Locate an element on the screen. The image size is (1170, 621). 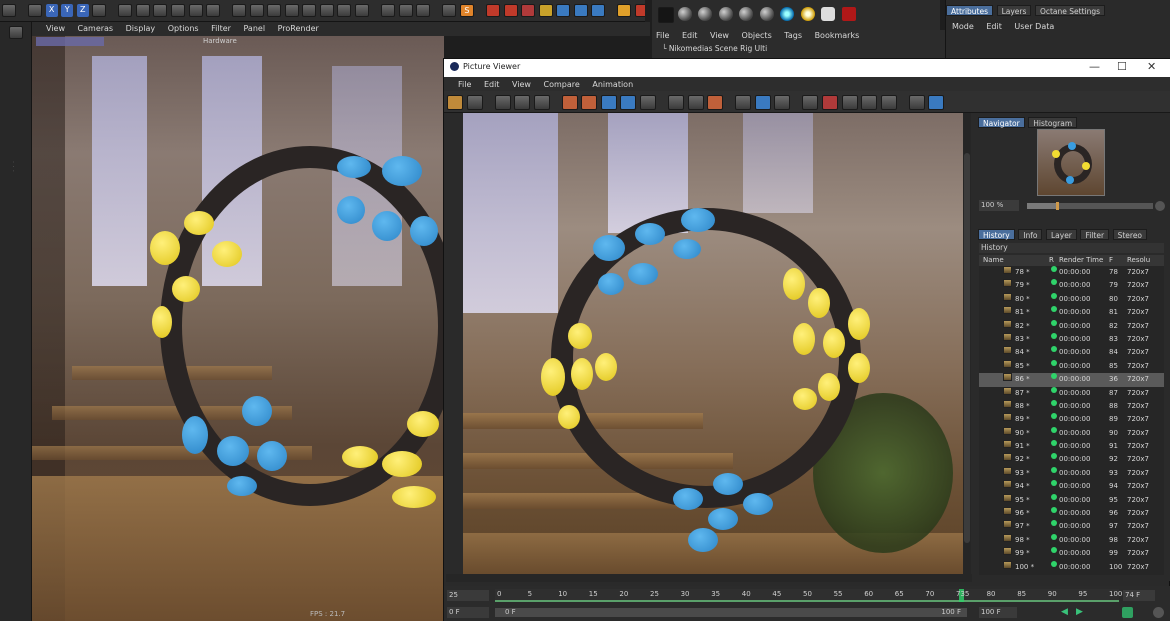
axis-x-toggle: X is located at coordinates (51, 10).